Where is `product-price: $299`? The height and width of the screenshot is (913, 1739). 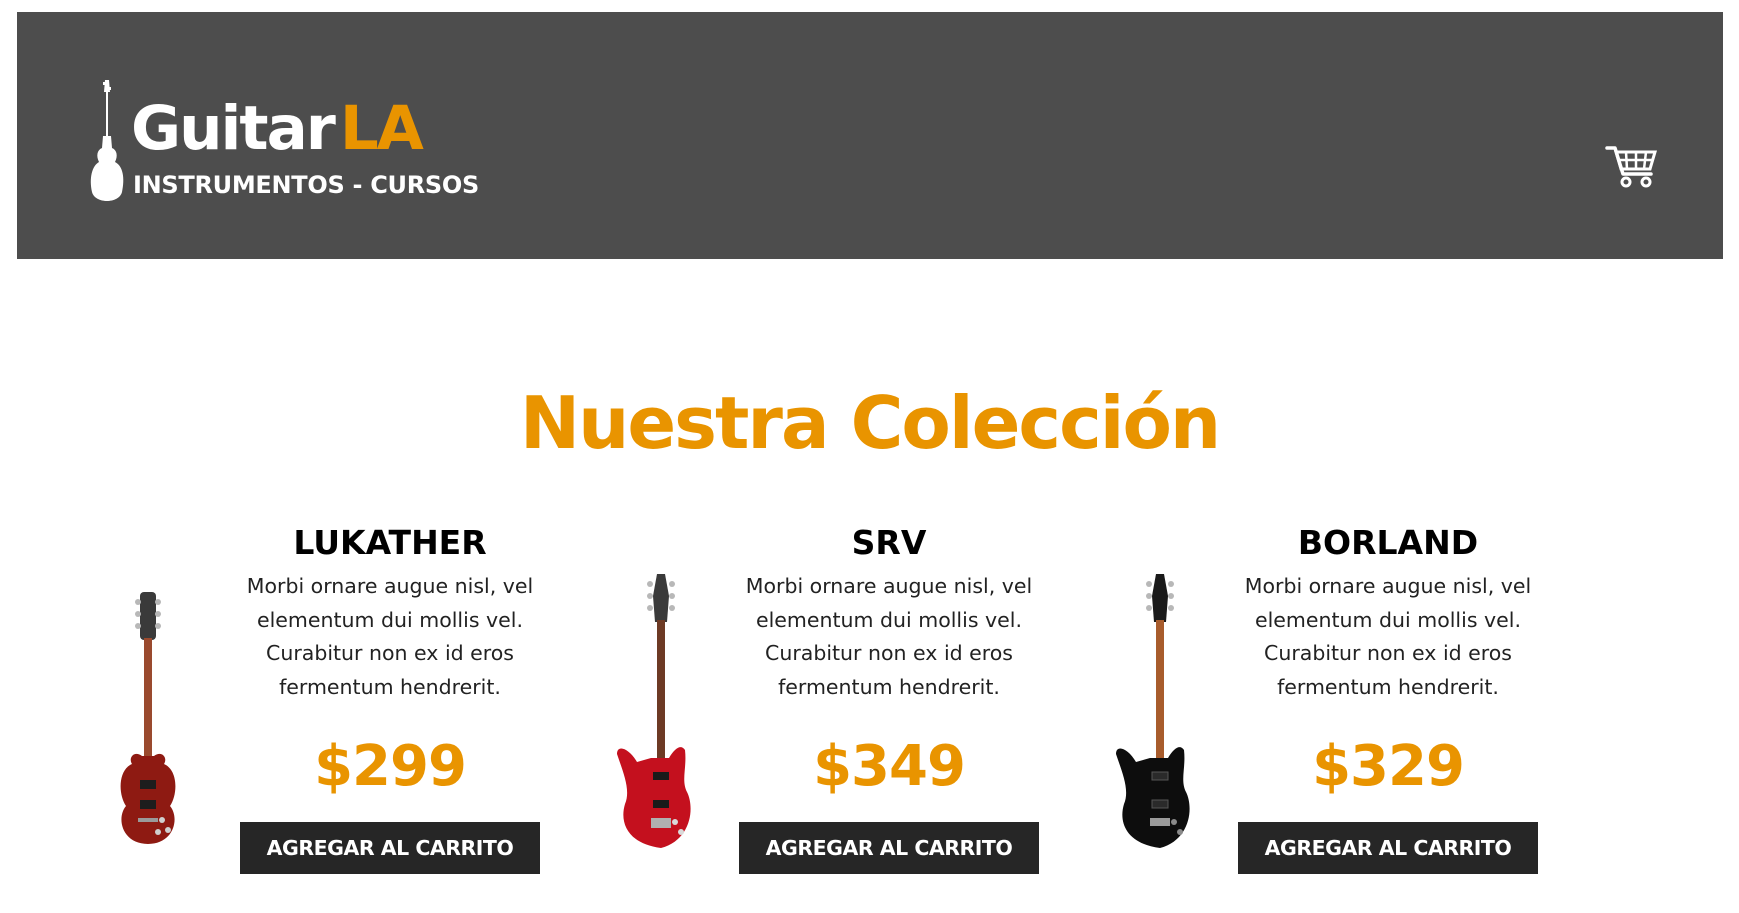
product-price: $299 is located at coordinates (390, 767).